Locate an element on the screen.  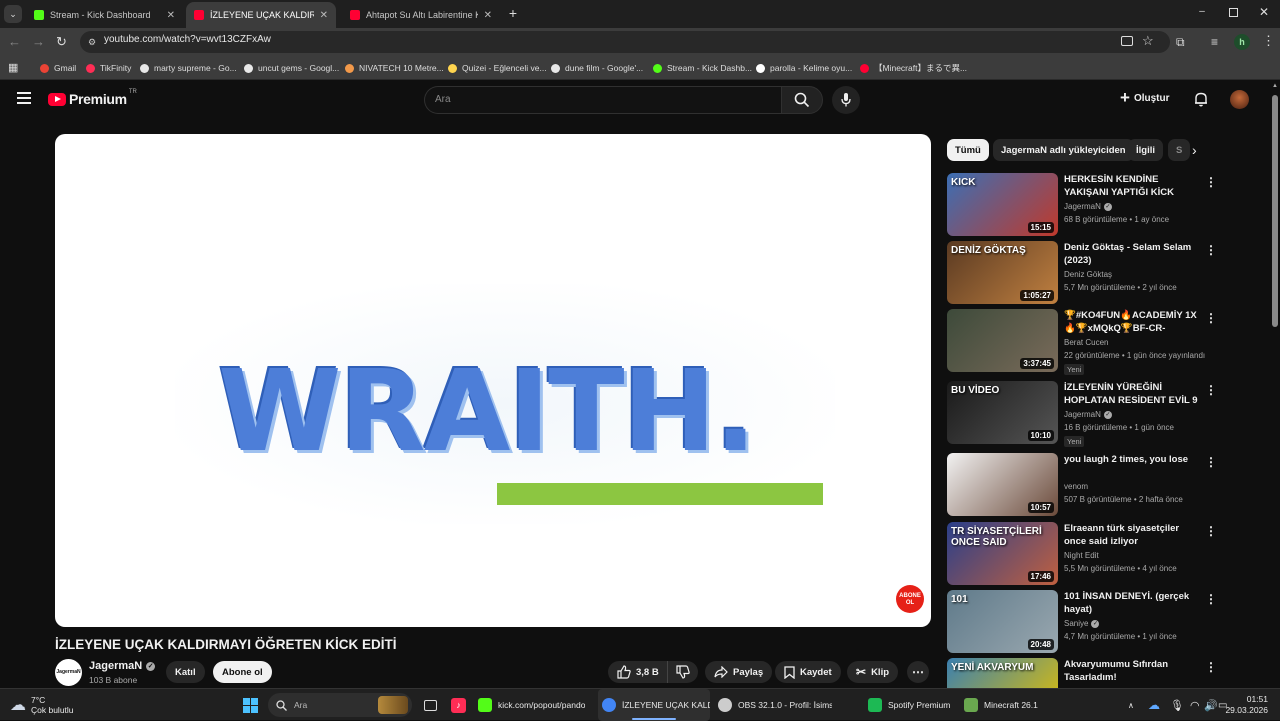
filter-chip: Tümü is located at coordinates (968, 150).